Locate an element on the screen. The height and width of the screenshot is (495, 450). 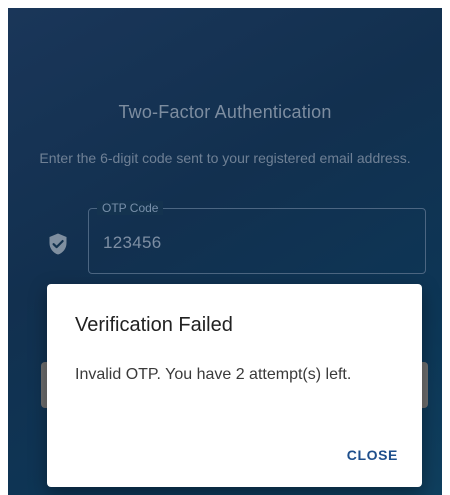
close-button: CLOSE is located at coordinates (372, 455).